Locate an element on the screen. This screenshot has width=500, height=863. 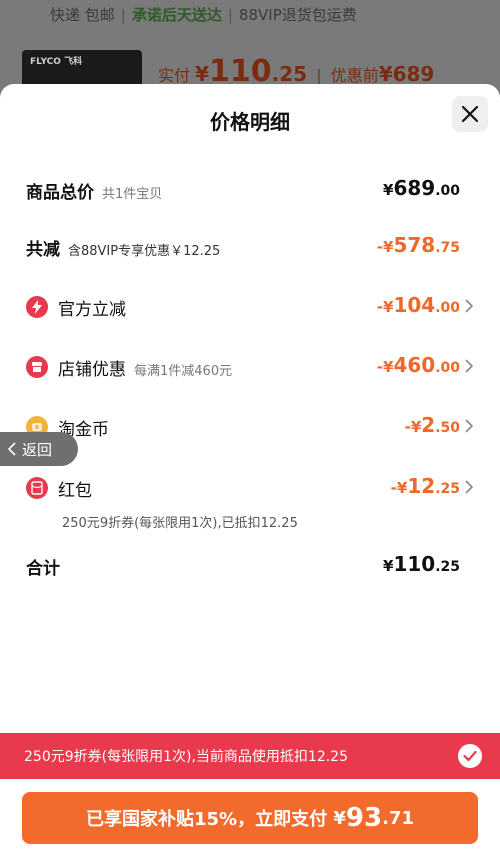
before-label: 优惠前 is located at coordinates (354, 75).